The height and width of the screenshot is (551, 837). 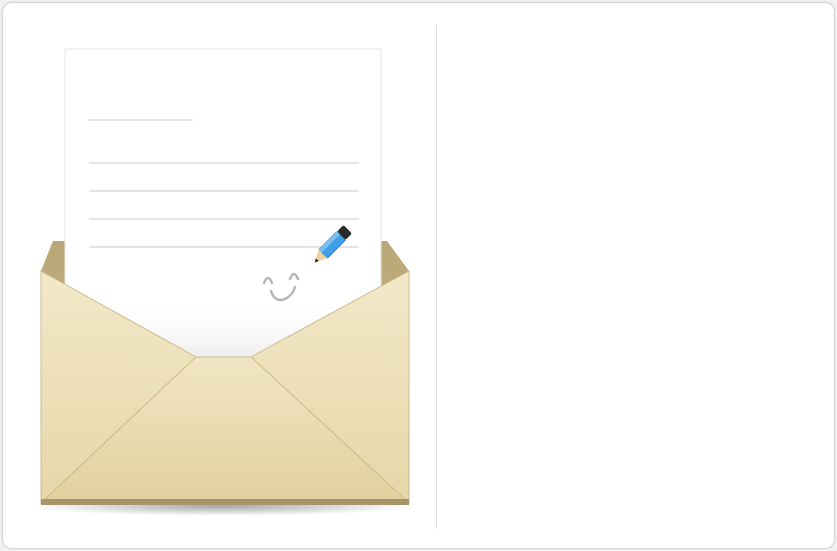 I want to click on vertical-divider, so click(x=436, y=277).